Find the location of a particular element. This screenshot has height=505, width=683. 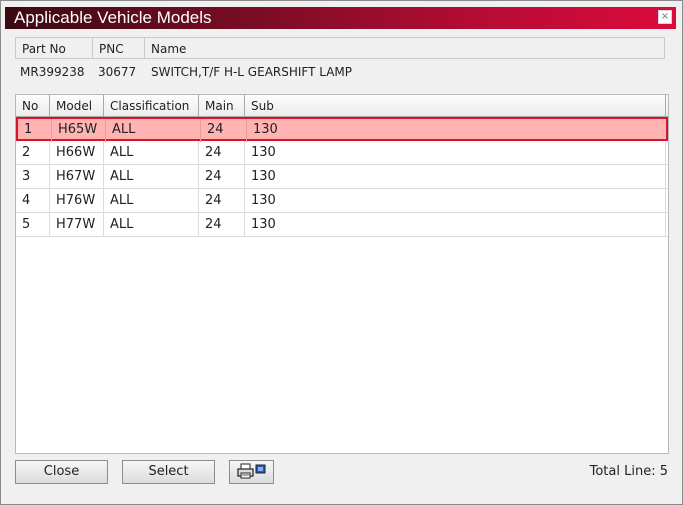

printer-icon is located at coordinates (250, 470).